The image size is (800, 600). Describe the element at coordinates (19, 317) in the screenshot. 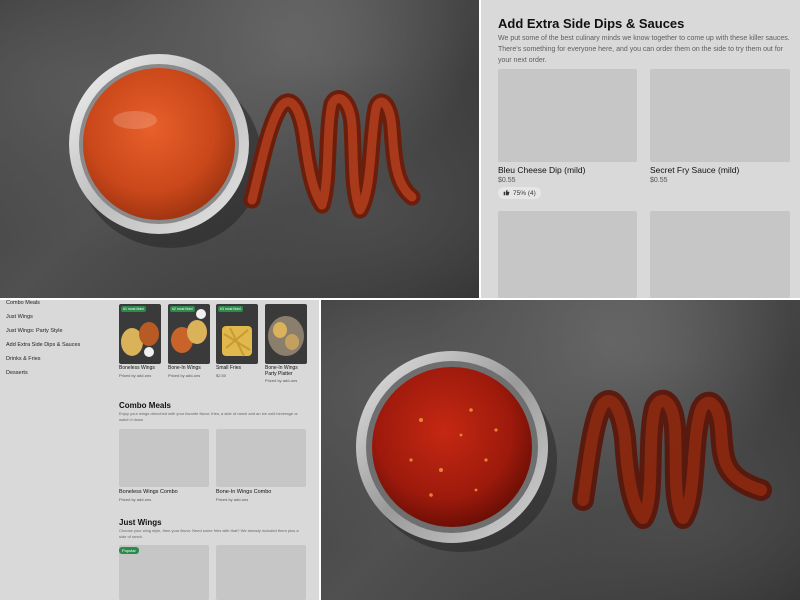

I see `category-just-wings: Just Wings` at that location.